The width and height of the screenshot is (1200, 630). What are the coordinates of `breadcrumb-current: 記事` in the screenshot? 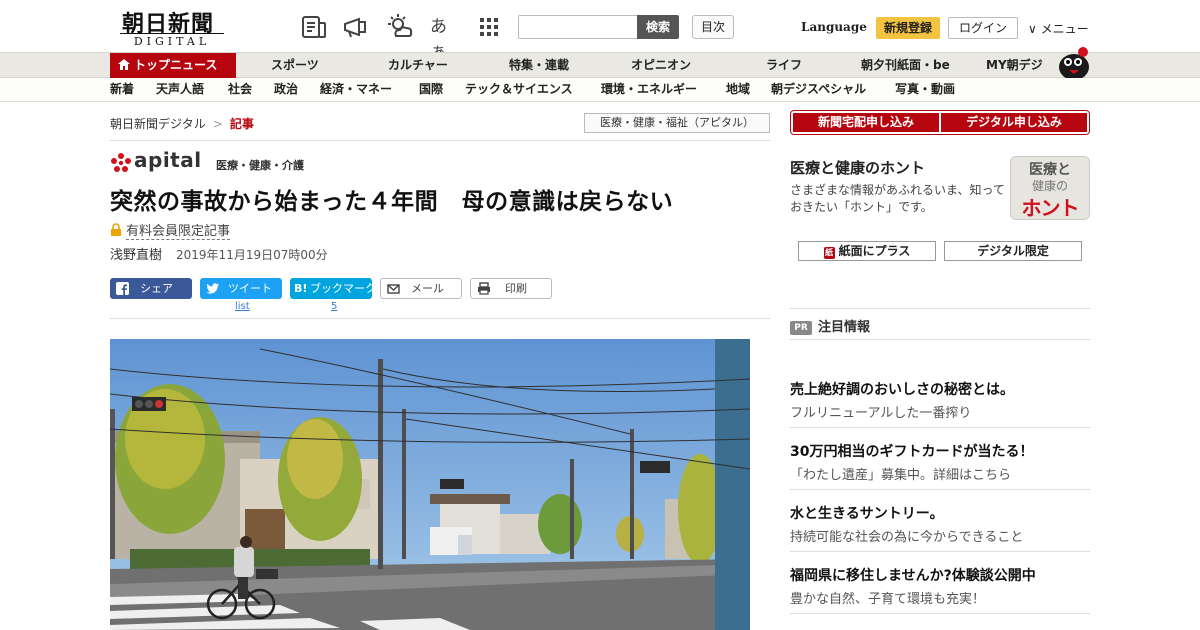 It's located at (241, 124).